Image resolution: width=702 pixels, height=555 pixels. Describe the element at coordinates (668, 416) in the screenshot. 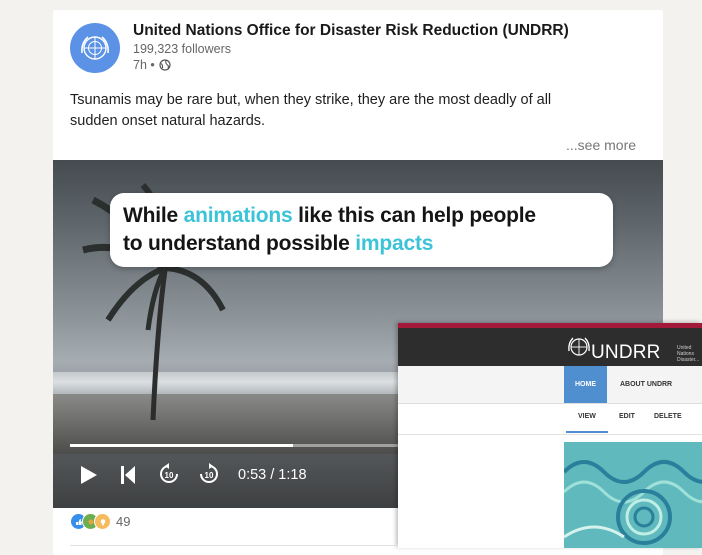

I see `tab-delete: DELETE` at that location.